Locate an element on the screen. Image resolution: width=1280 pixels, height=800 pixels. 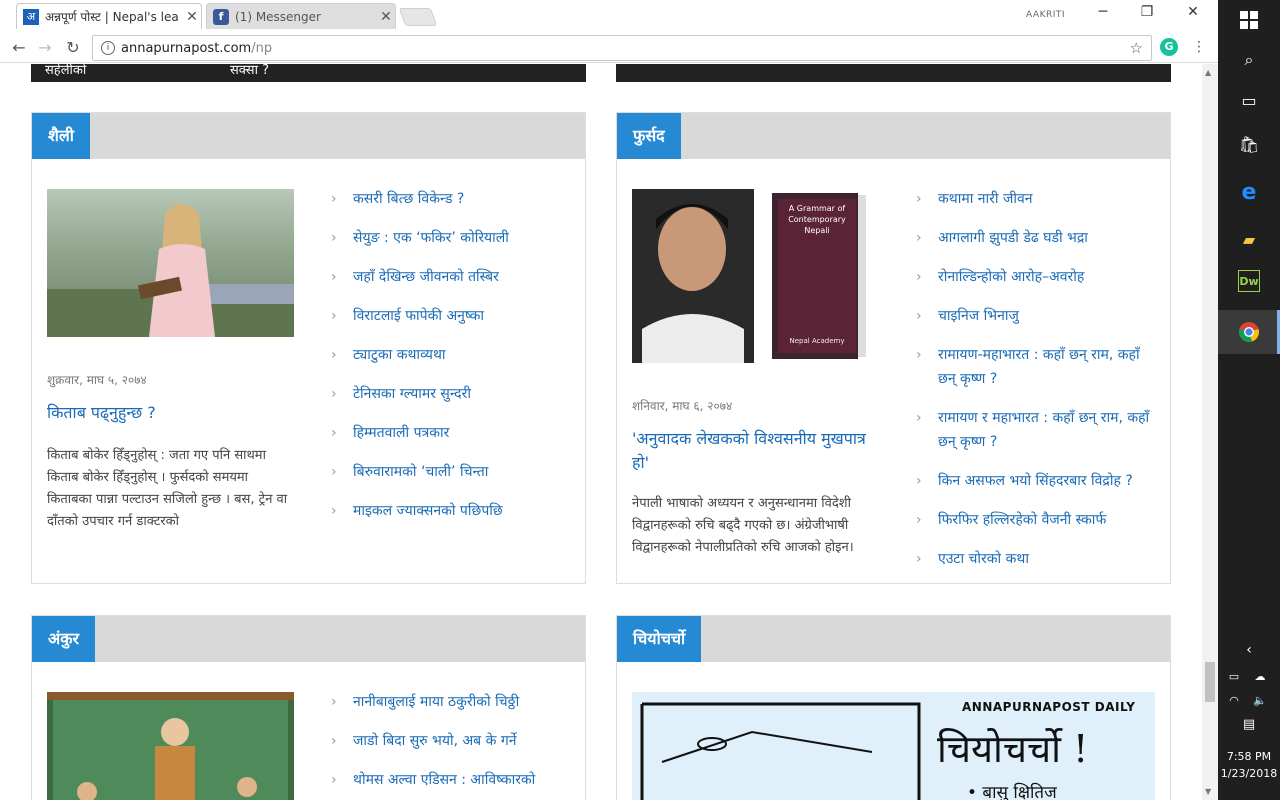
grammarly-icon: G is located at coordinates (1169, 47).